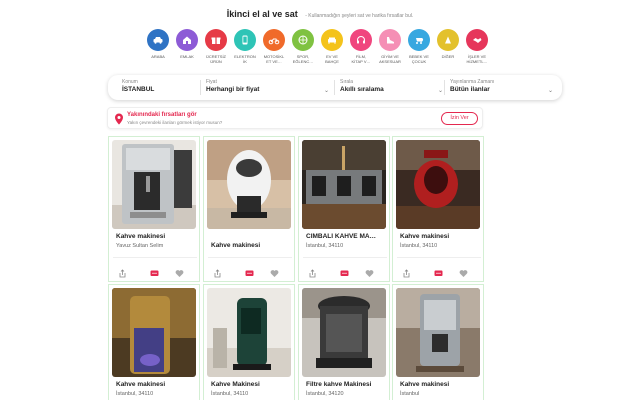  What do you see at coordinates (158, 40) in the screenshot?
I see `car-icon` at bounding box center [158, 40].